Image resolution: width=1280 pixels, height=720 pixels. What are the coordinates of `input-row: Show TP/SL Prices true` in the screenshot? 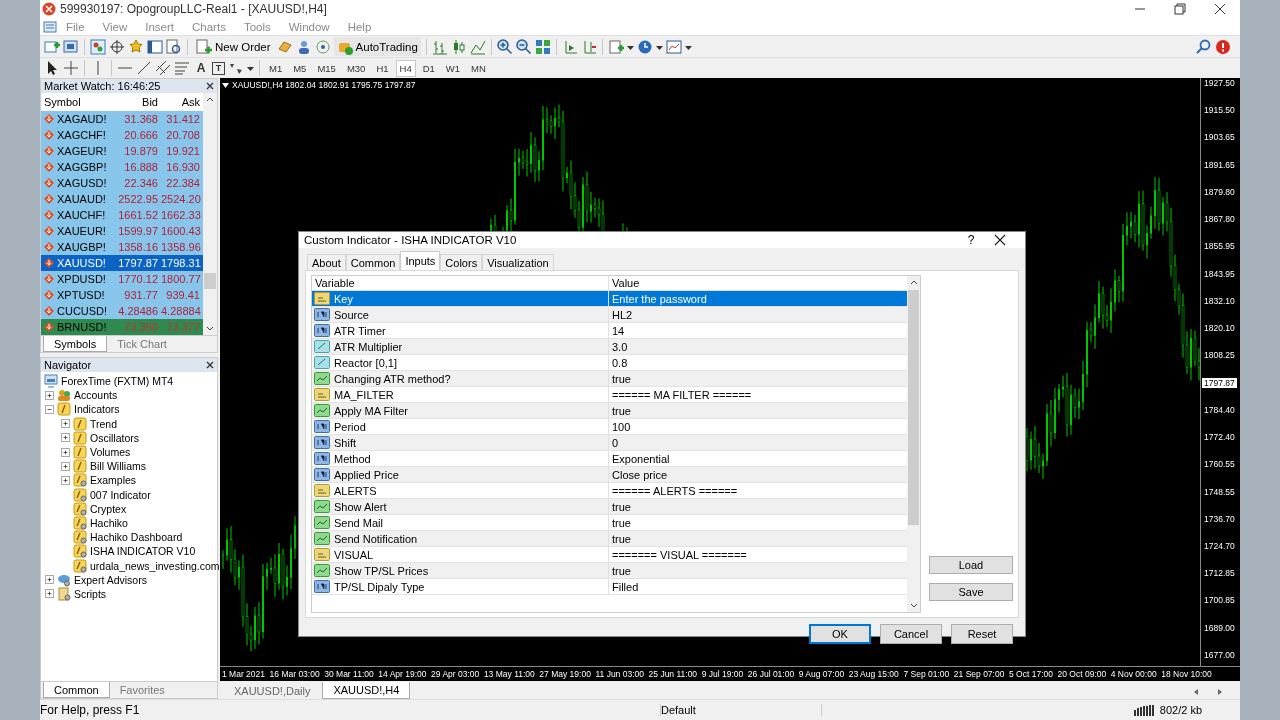 It's located at (609, 571).